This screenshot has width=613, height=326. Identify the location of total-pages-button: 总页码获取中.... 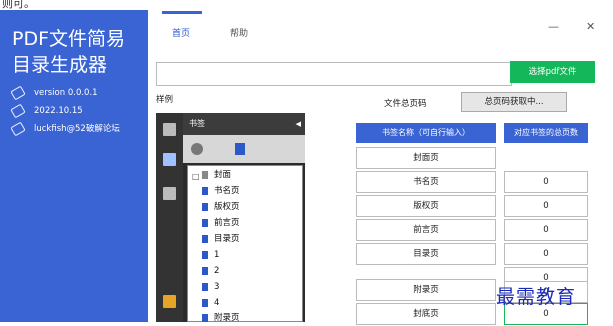
(514, 102).